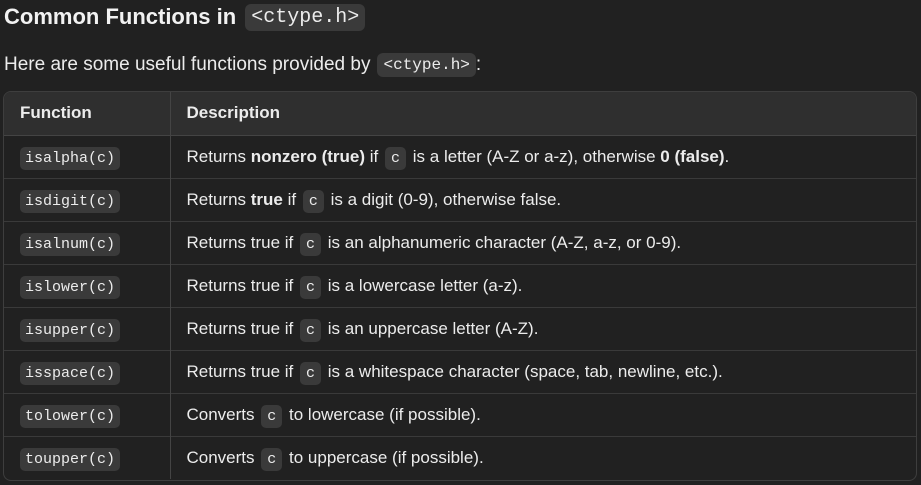  Describe the element at coordinates (70, 244) in the screenshot. I see `function-code: isalnum(c)` at that location.